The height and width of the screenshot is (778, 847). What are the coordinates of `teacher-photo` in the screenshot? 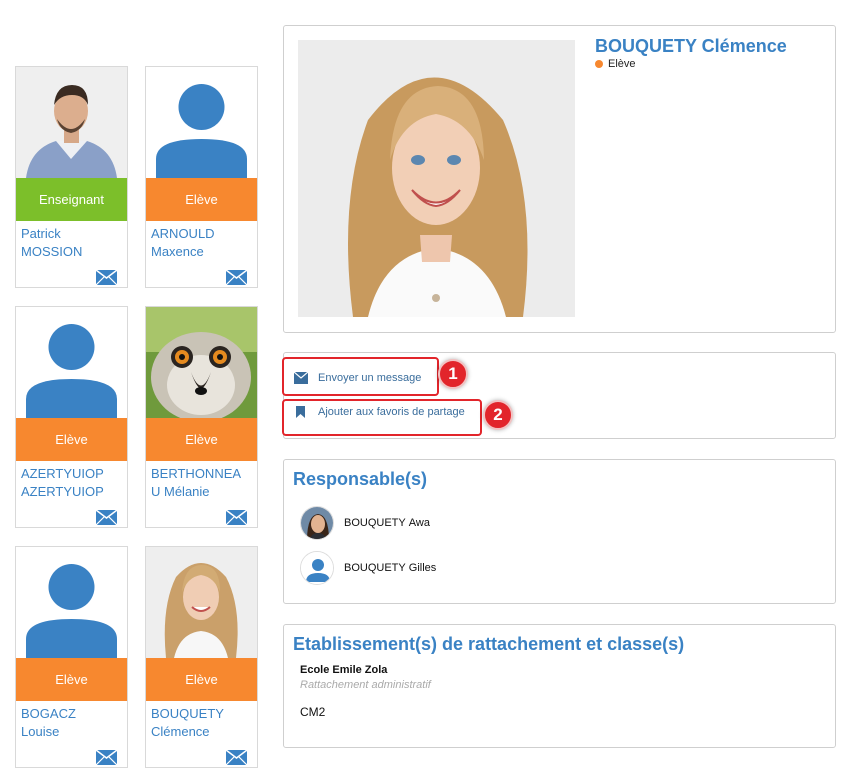 It's located at (71, 122).